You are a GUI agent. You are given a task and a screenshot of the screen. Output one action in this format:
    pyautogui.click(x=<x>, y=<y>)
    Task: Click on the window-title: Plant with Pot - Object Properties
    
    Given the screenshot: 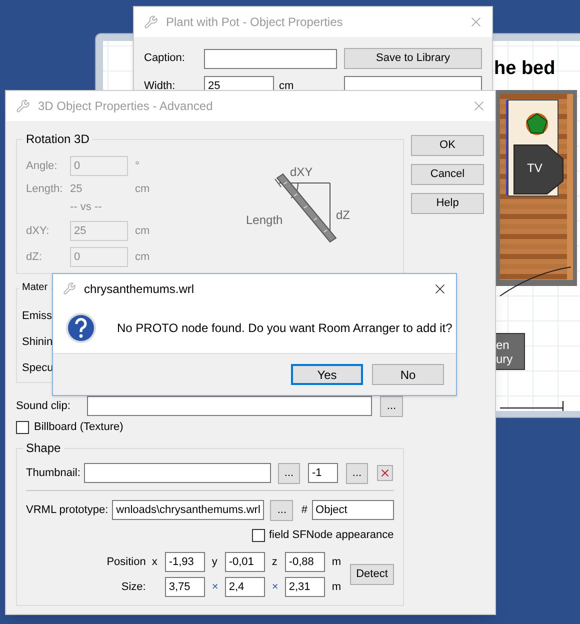 What is the action you would take?
    pyautogui.click(x=255, y=22)
    